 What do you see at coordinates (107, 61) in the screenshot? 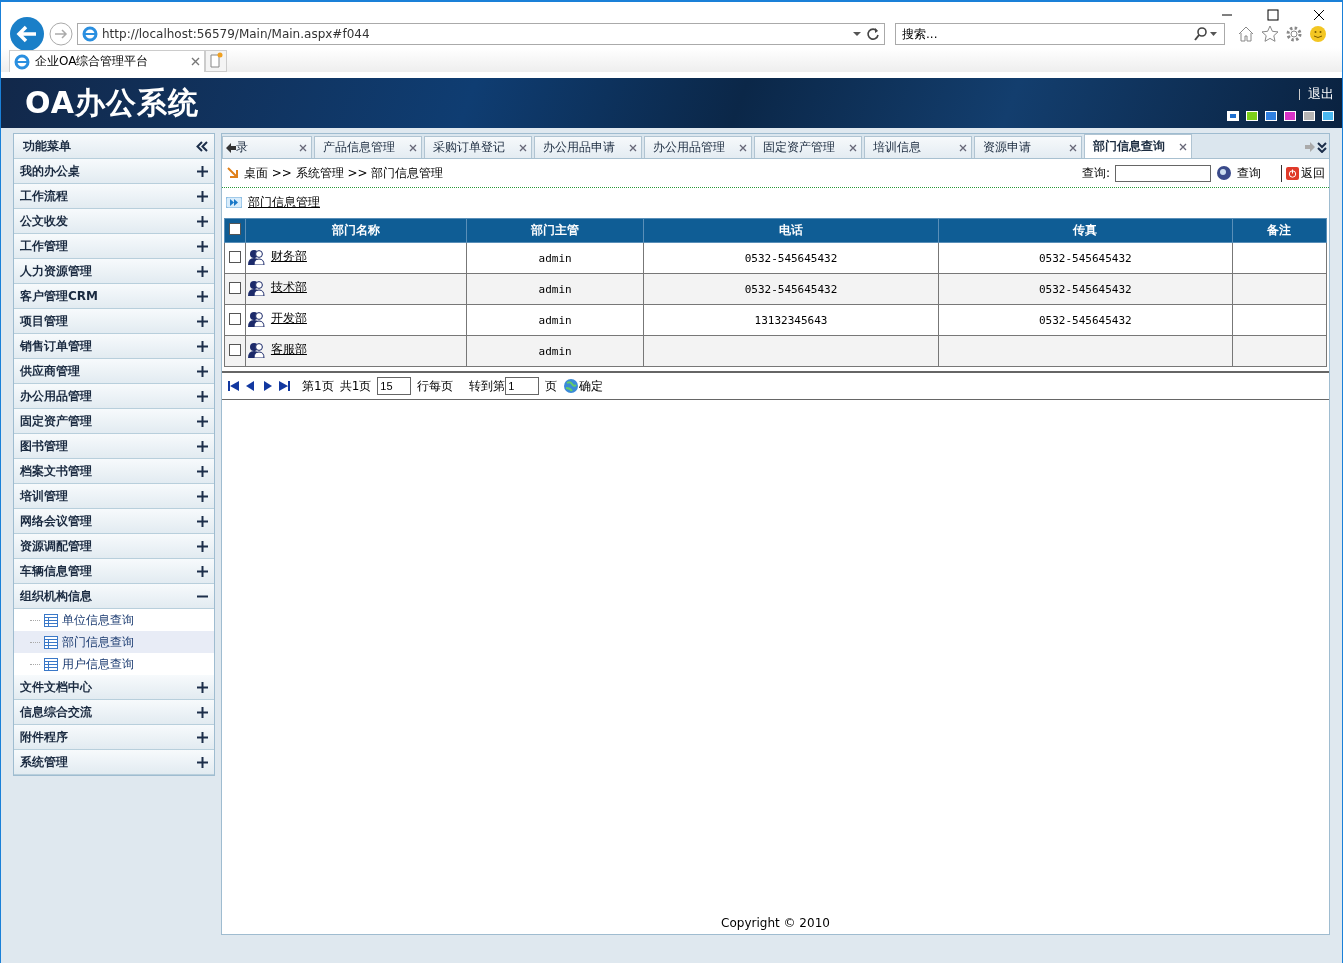
I see `browser-tab: 企业OA综合管理平台` at bounding box center [107, 61].